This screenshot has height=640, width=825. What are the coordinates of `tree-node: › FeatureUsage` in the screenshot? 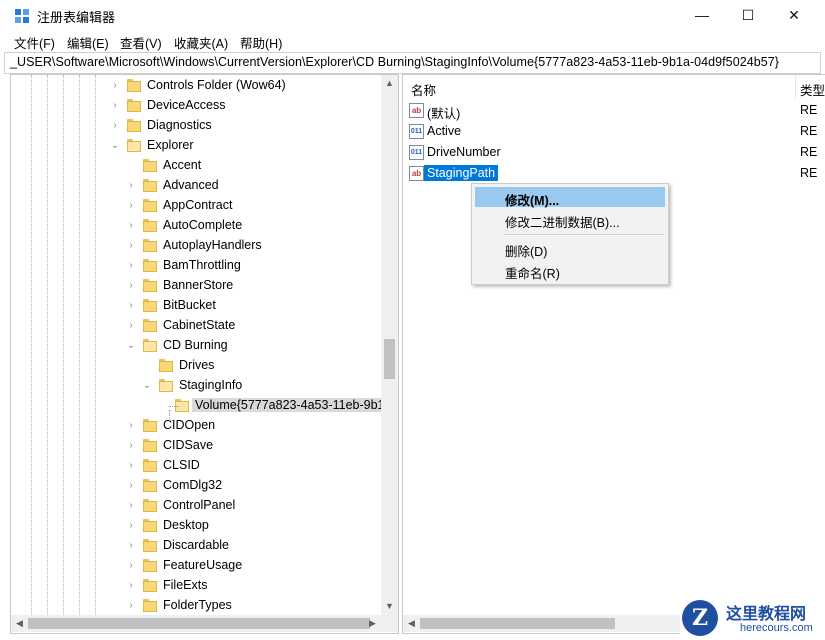 It's located at (196, 566).